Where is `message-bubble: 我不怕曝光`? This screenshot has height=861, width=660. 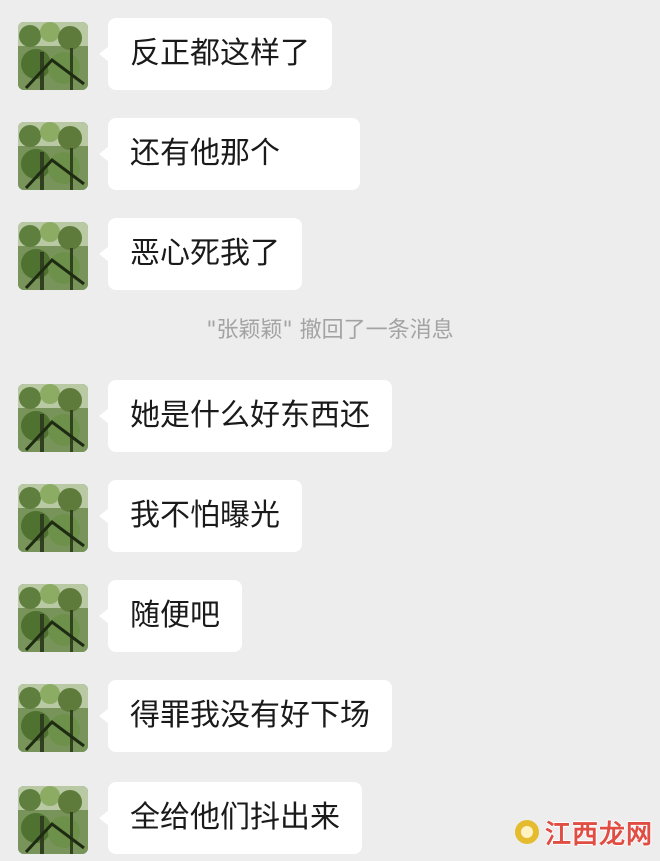
message-bubble: 我不怕曝光 is located at coordinates (200, 516).